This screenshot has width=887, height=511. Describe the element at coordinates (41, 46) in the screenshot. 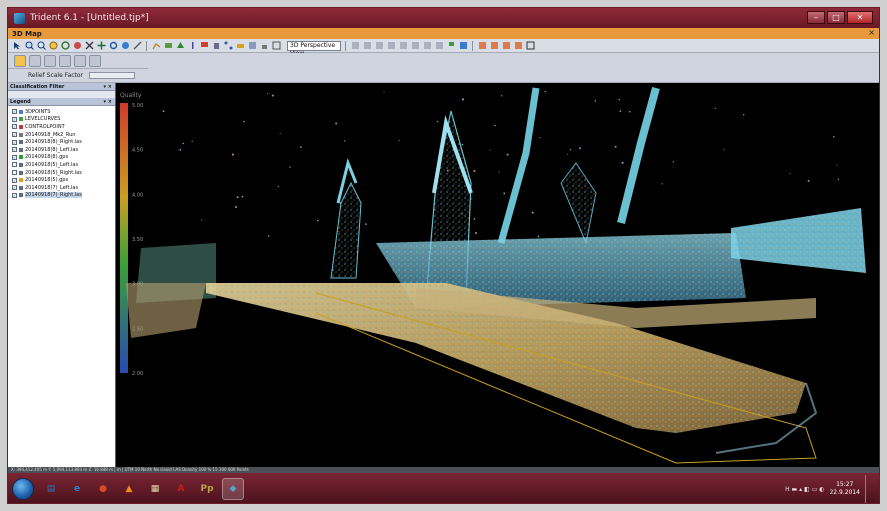

I see `zoom-out-icon` at that location.